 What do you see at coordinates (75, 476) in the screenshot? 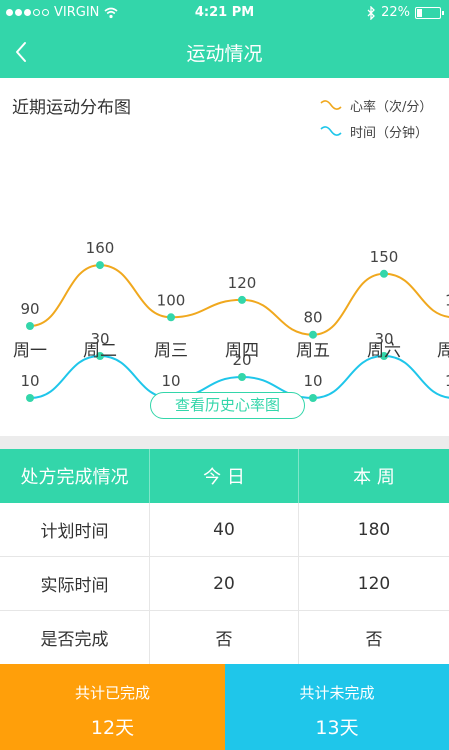
I see `table-header-cell: 处方完成情况` at bounding box center [75, 476].